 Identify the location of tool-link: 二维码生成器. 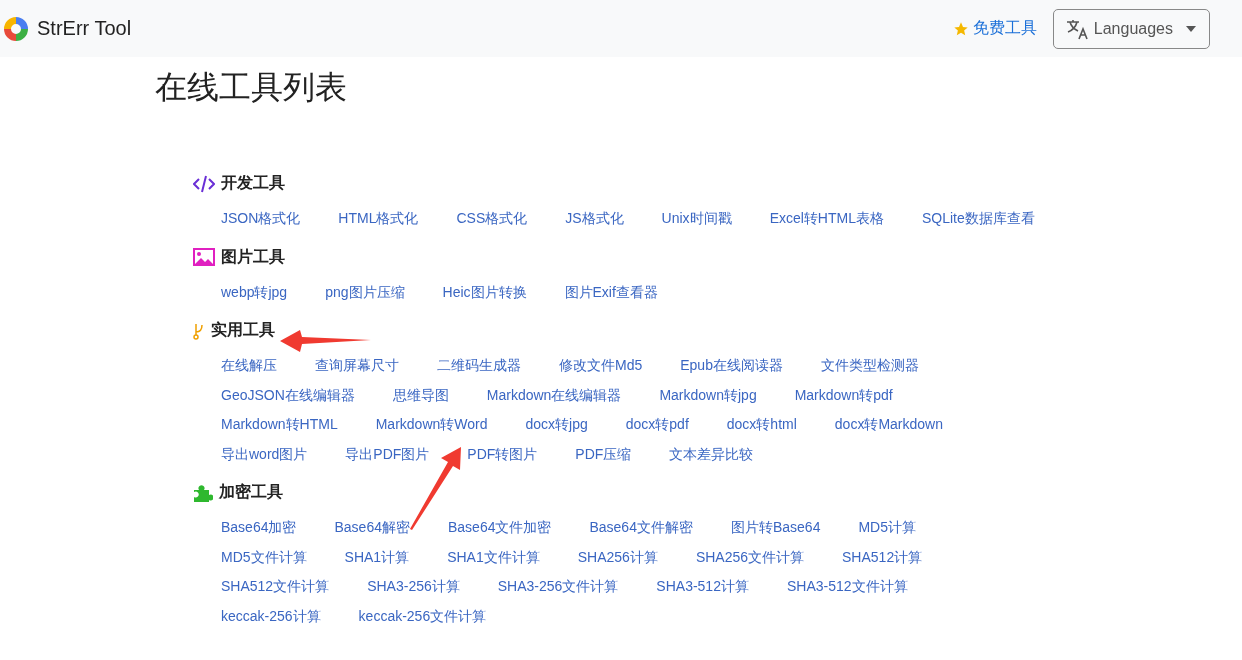
(479, 366).